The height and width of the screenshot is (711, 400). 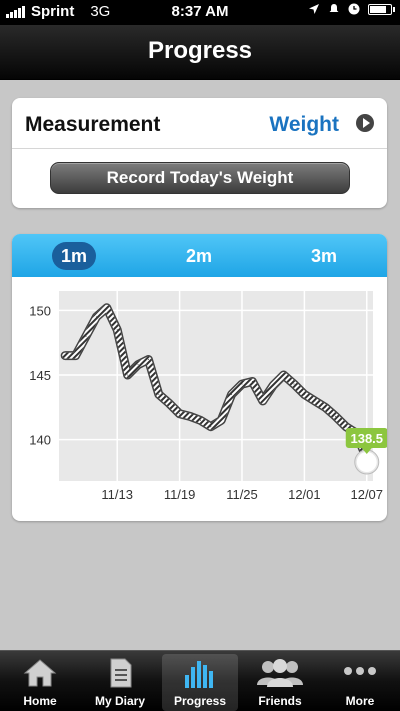 I want to click on tab-bar: Home My Diary Progress Friends More, so click(x=200, y=680).